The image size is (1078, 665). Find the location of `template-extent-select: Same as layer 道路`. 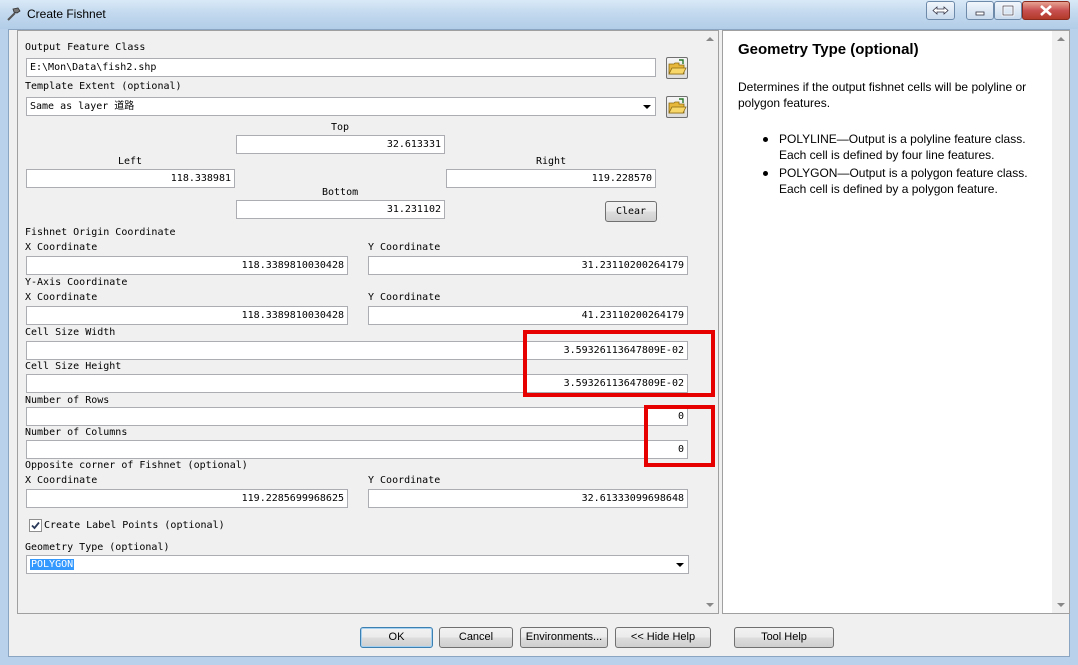

template-extent-select: Same as layer 道路 is located at coordinates (341, 106).